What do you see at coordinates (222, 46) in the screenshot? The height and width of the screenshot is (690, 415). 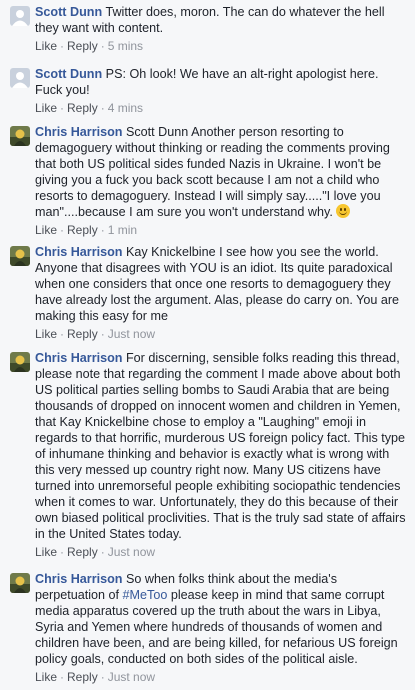 I see `comment-actions: Like · Reply · 5 mins` at bounding box center [222, 46].